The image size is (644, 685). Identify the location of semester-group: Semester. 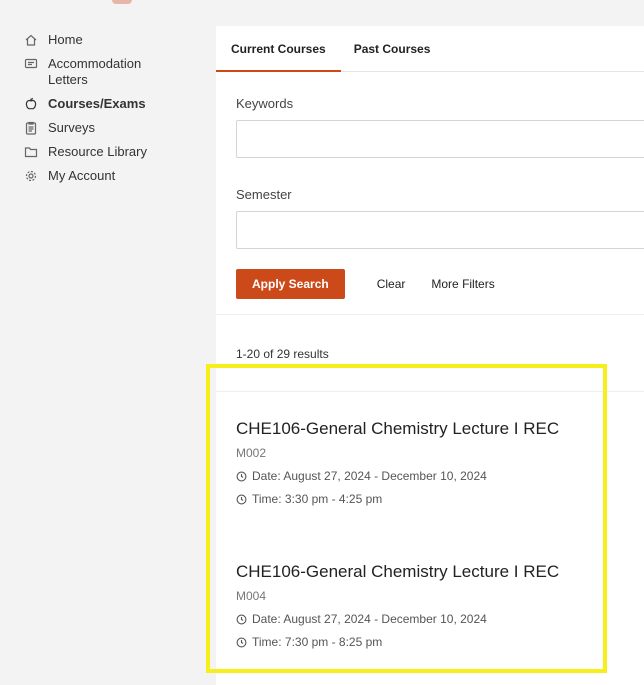
(440, 218).